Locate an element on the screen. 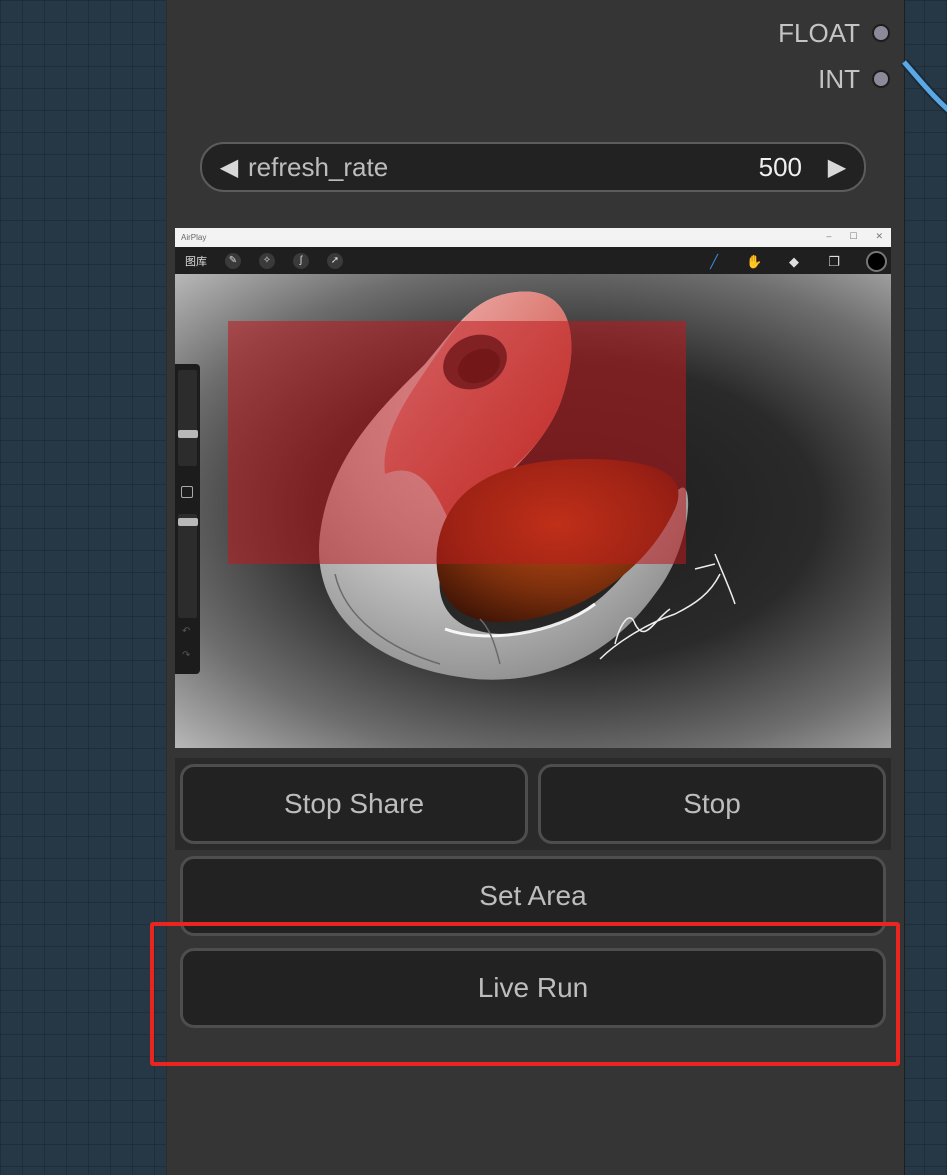 This screenshot has height=1175, width=947. maximize-icon: ☐ is located at coordinates (853, 236).